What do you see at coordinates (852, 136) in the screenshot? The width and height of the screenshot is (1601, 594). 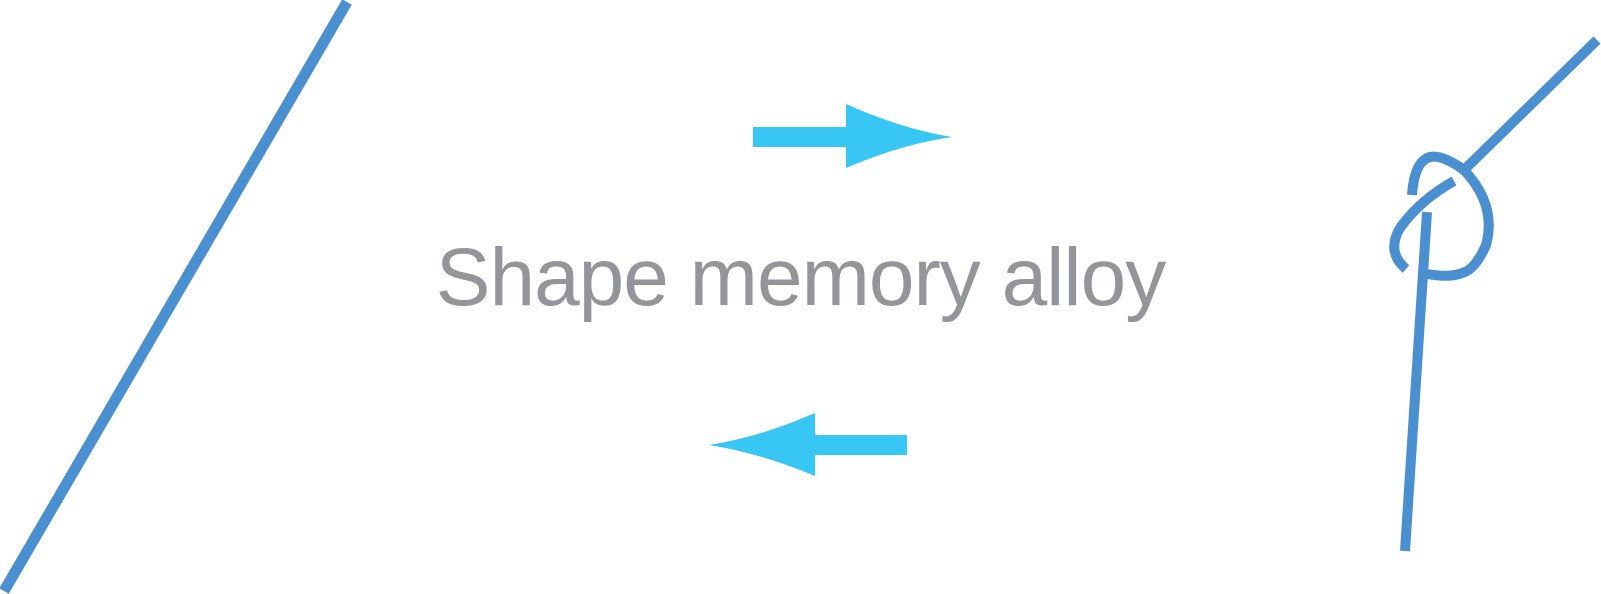 I see `arrow-right-icon` at bounding box center [852, 136].